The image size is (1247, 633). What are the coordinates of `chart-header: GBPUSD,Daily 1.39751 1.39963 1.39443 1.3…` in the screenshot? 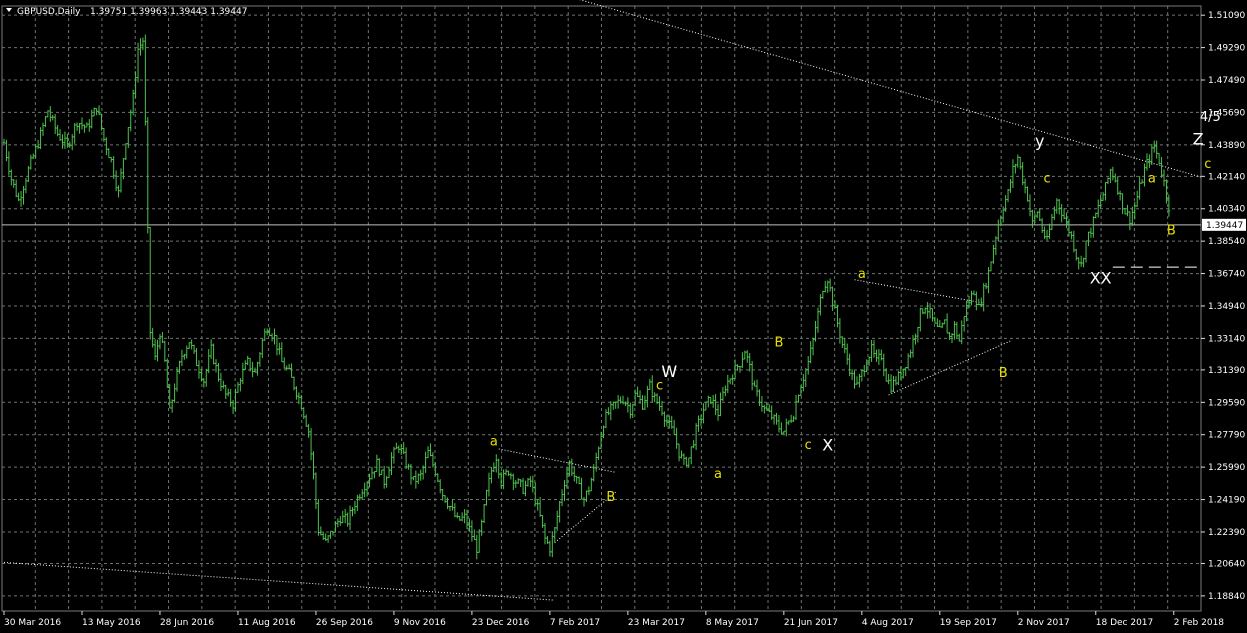 It's located at (126, 12).